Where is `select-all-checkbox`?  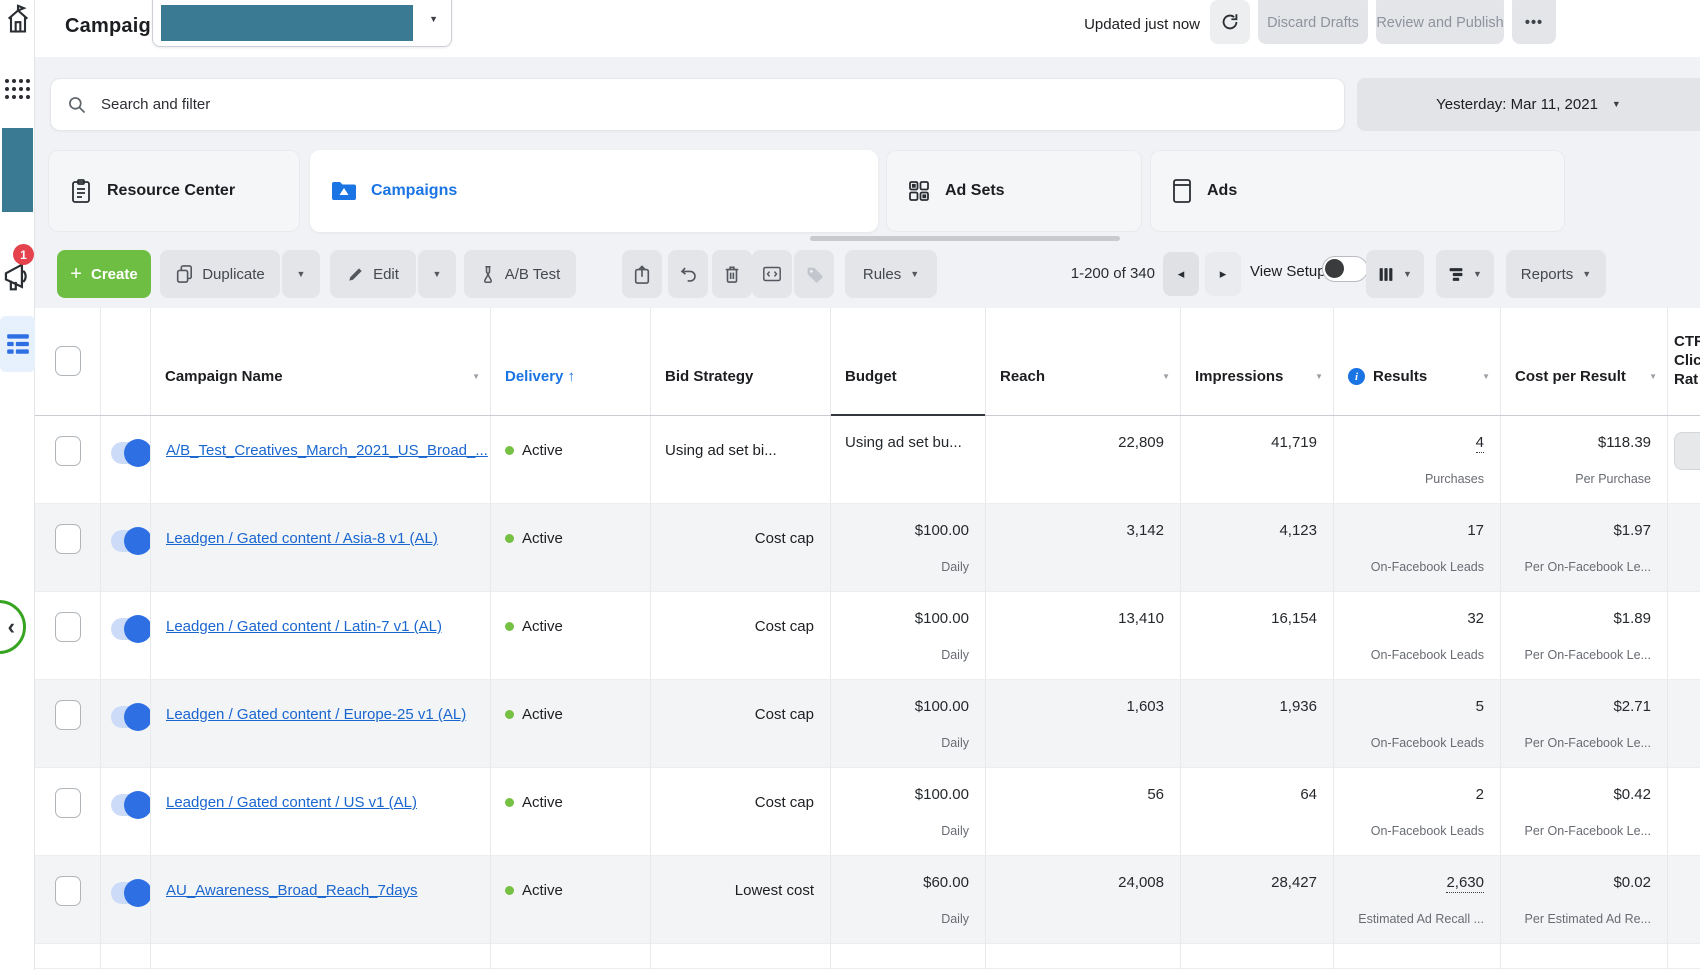 select-all-checkbox is located at coordinates (67, 361).